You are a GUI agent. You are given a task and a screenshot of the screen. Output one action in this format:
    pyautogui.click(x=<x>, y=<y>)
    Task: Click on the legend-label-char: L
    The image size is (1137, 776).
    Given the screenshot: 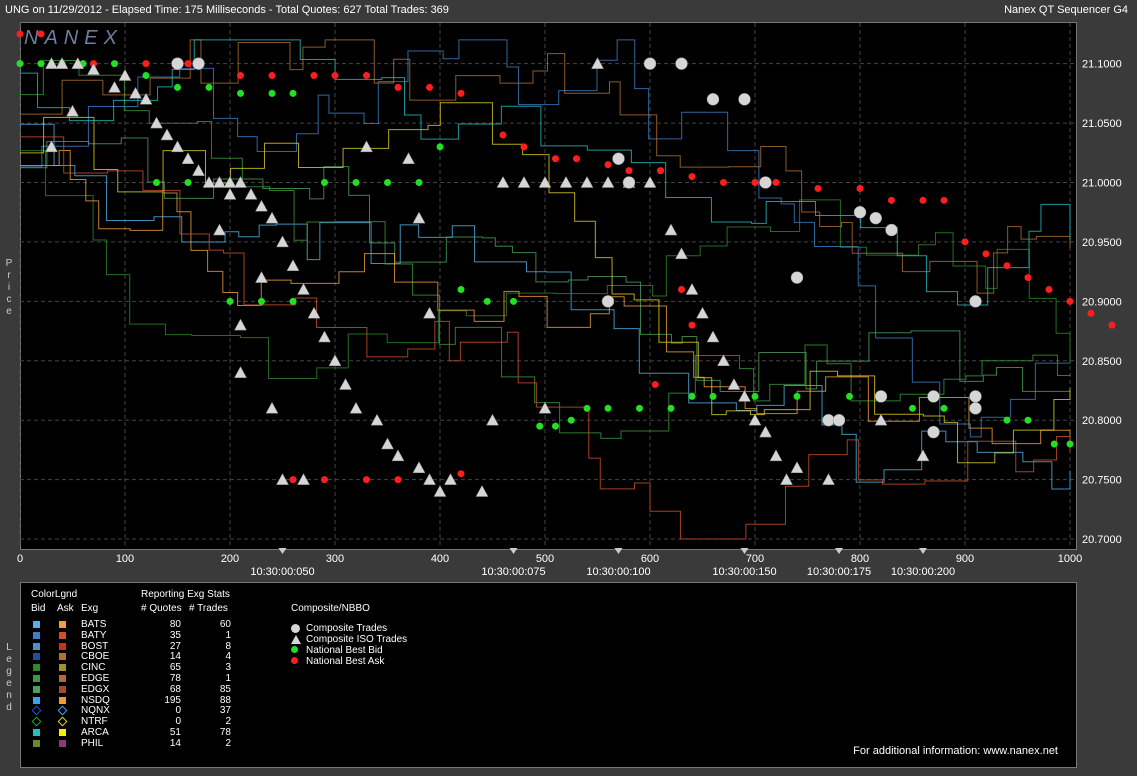 What is the action you would take?
    pyautogui.click(x=9, y=647)
    